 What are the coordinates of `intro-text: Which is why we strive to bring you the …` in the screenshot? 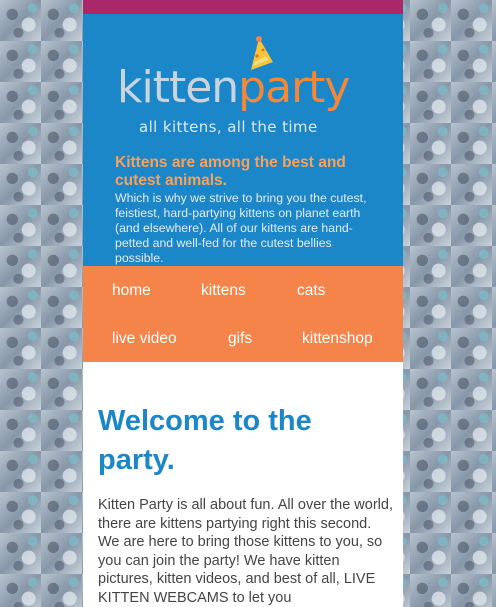 It's located at (241, 228).